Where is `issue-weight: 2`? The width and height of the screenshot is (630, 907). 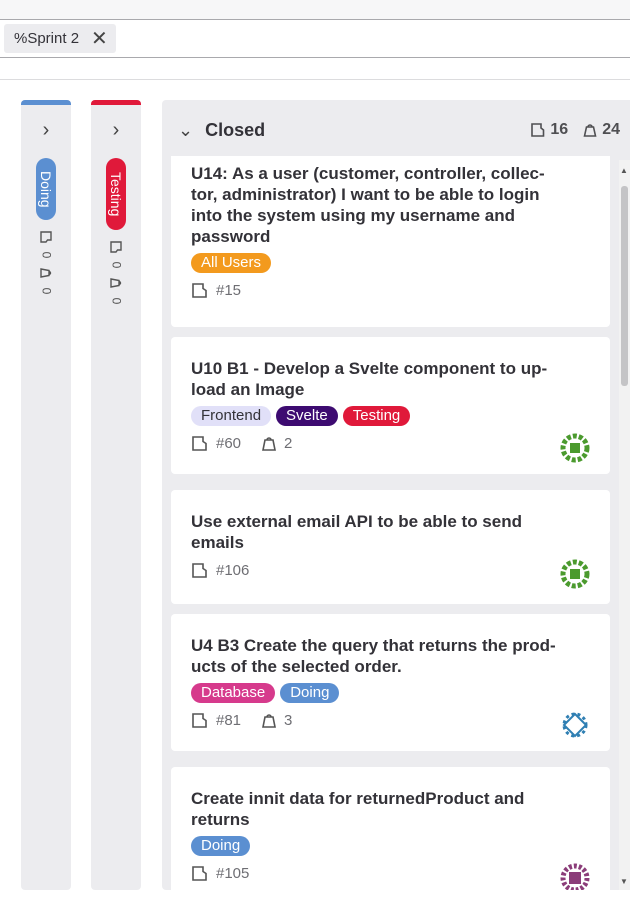 issue-weight: 2 is located at coordinates (276, 443).